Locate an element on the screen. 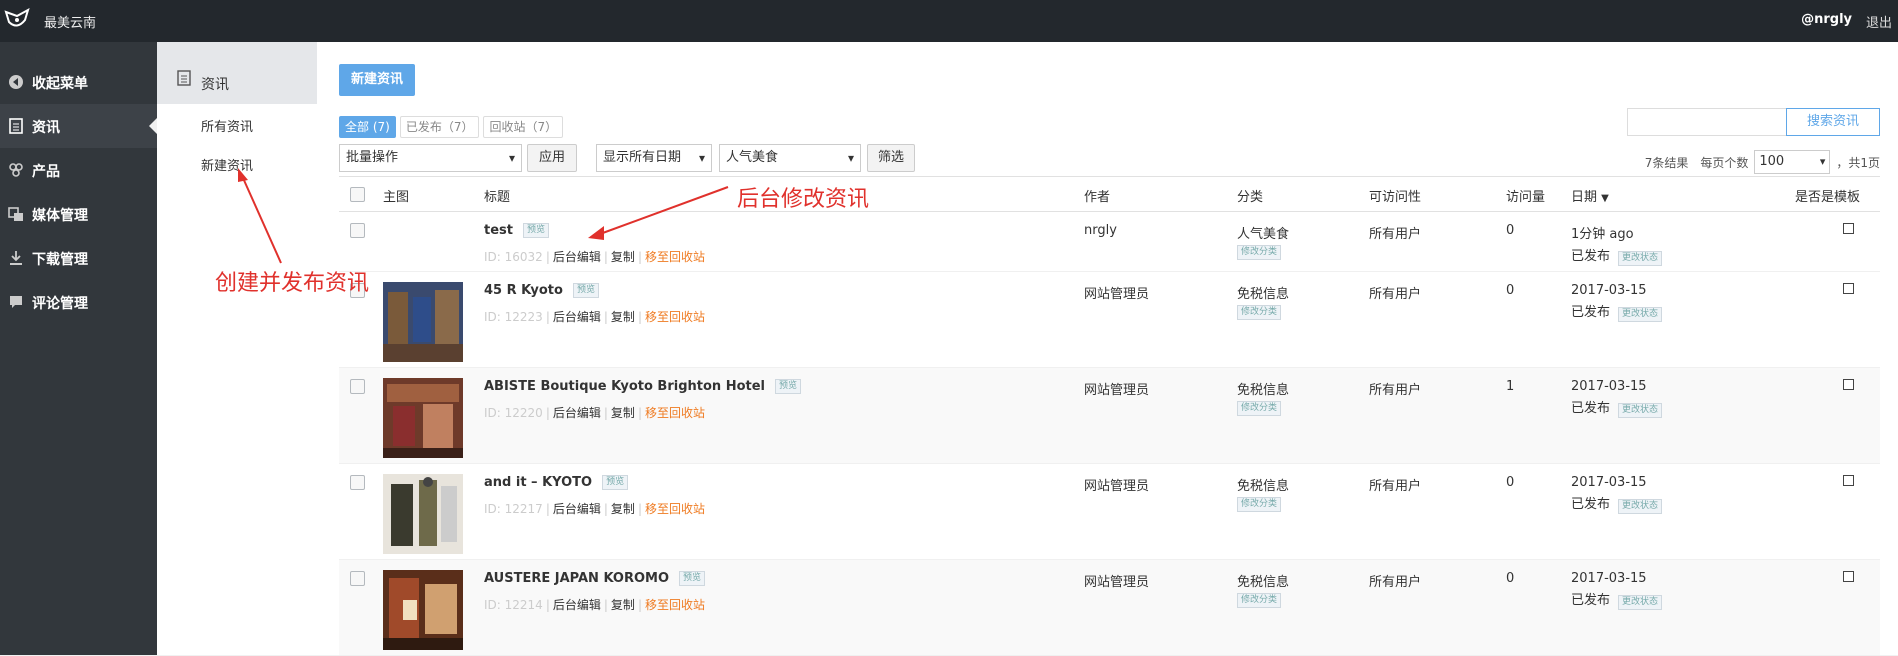 This screenshot has height=656, width=1898. active-caret is located at coordinates (153, 126).